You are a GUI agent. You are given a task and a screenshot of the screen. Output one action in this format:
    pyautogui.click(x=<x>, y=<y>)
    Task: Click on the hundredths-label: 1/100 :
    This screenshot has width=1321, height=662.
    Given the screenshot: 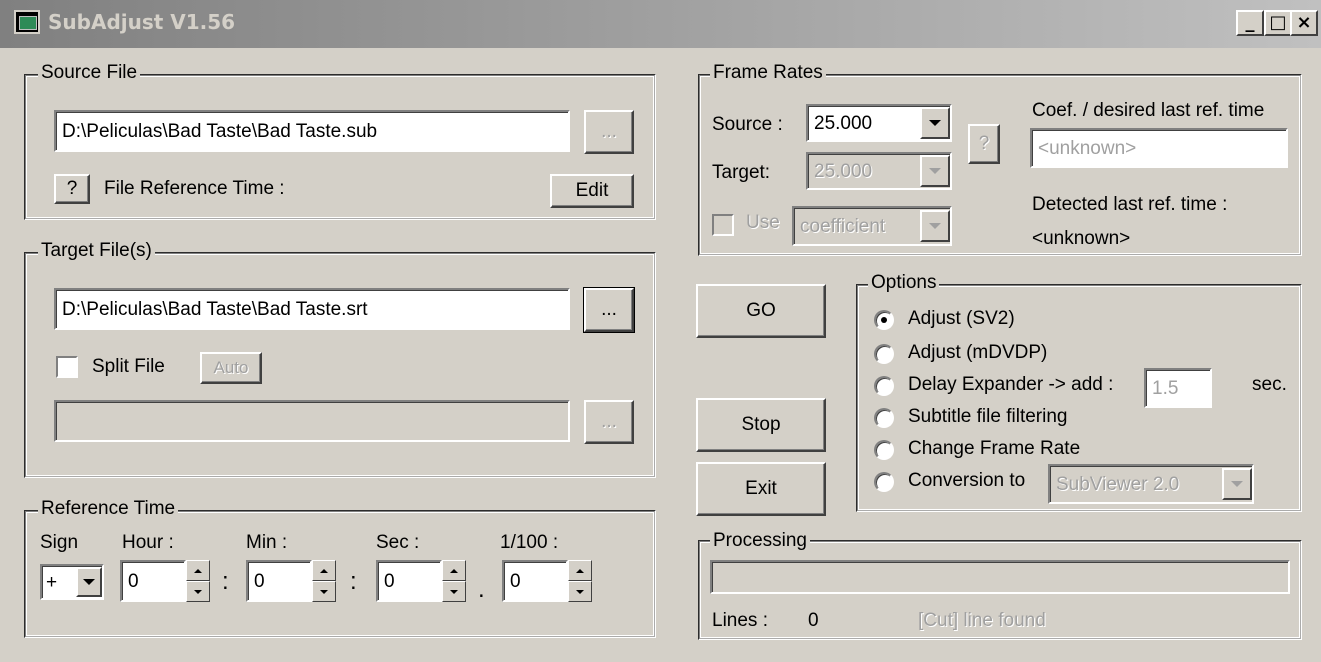 What is the action you would take?
    pyautogui.click(x=529, y=542)
    